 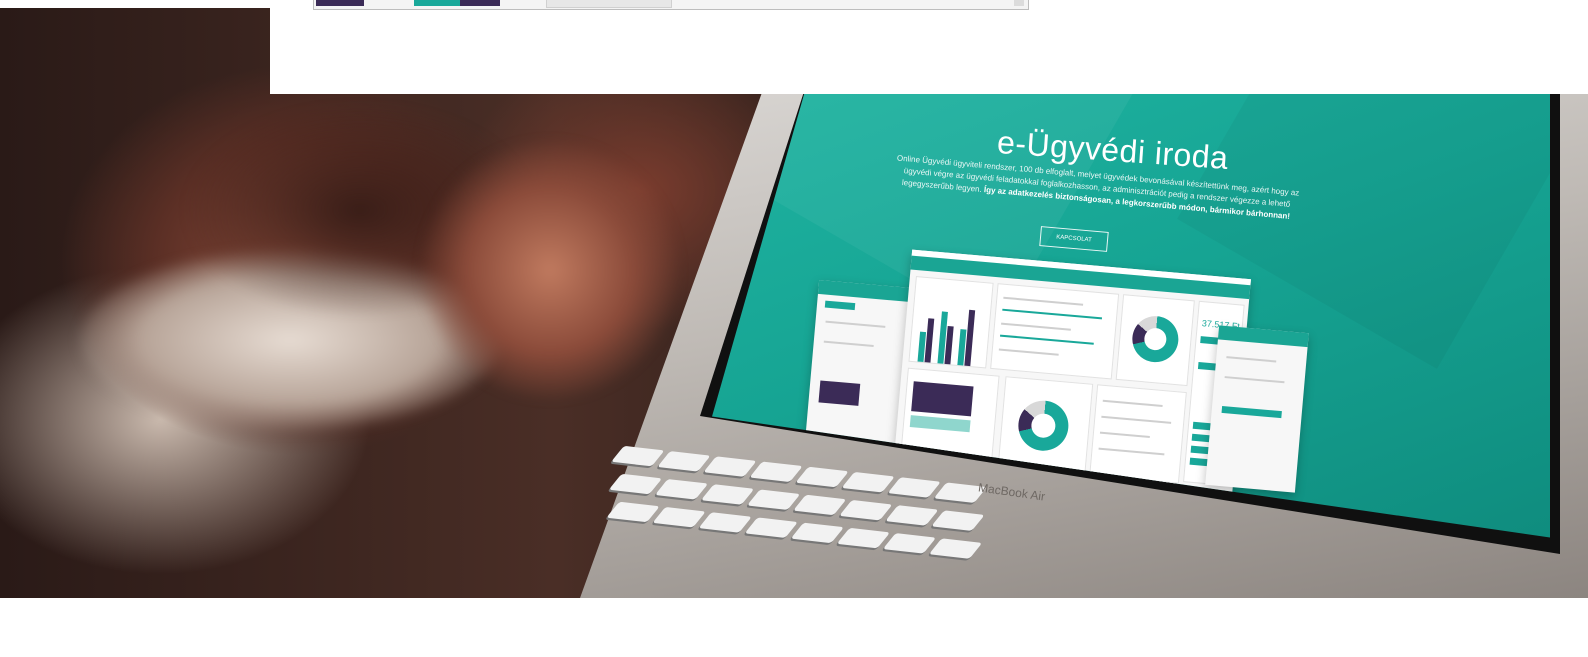 What do you see at coordinates (437, 3) in the screenshot?
I see `strip-teal-segment` at bounding box center [437, 3].